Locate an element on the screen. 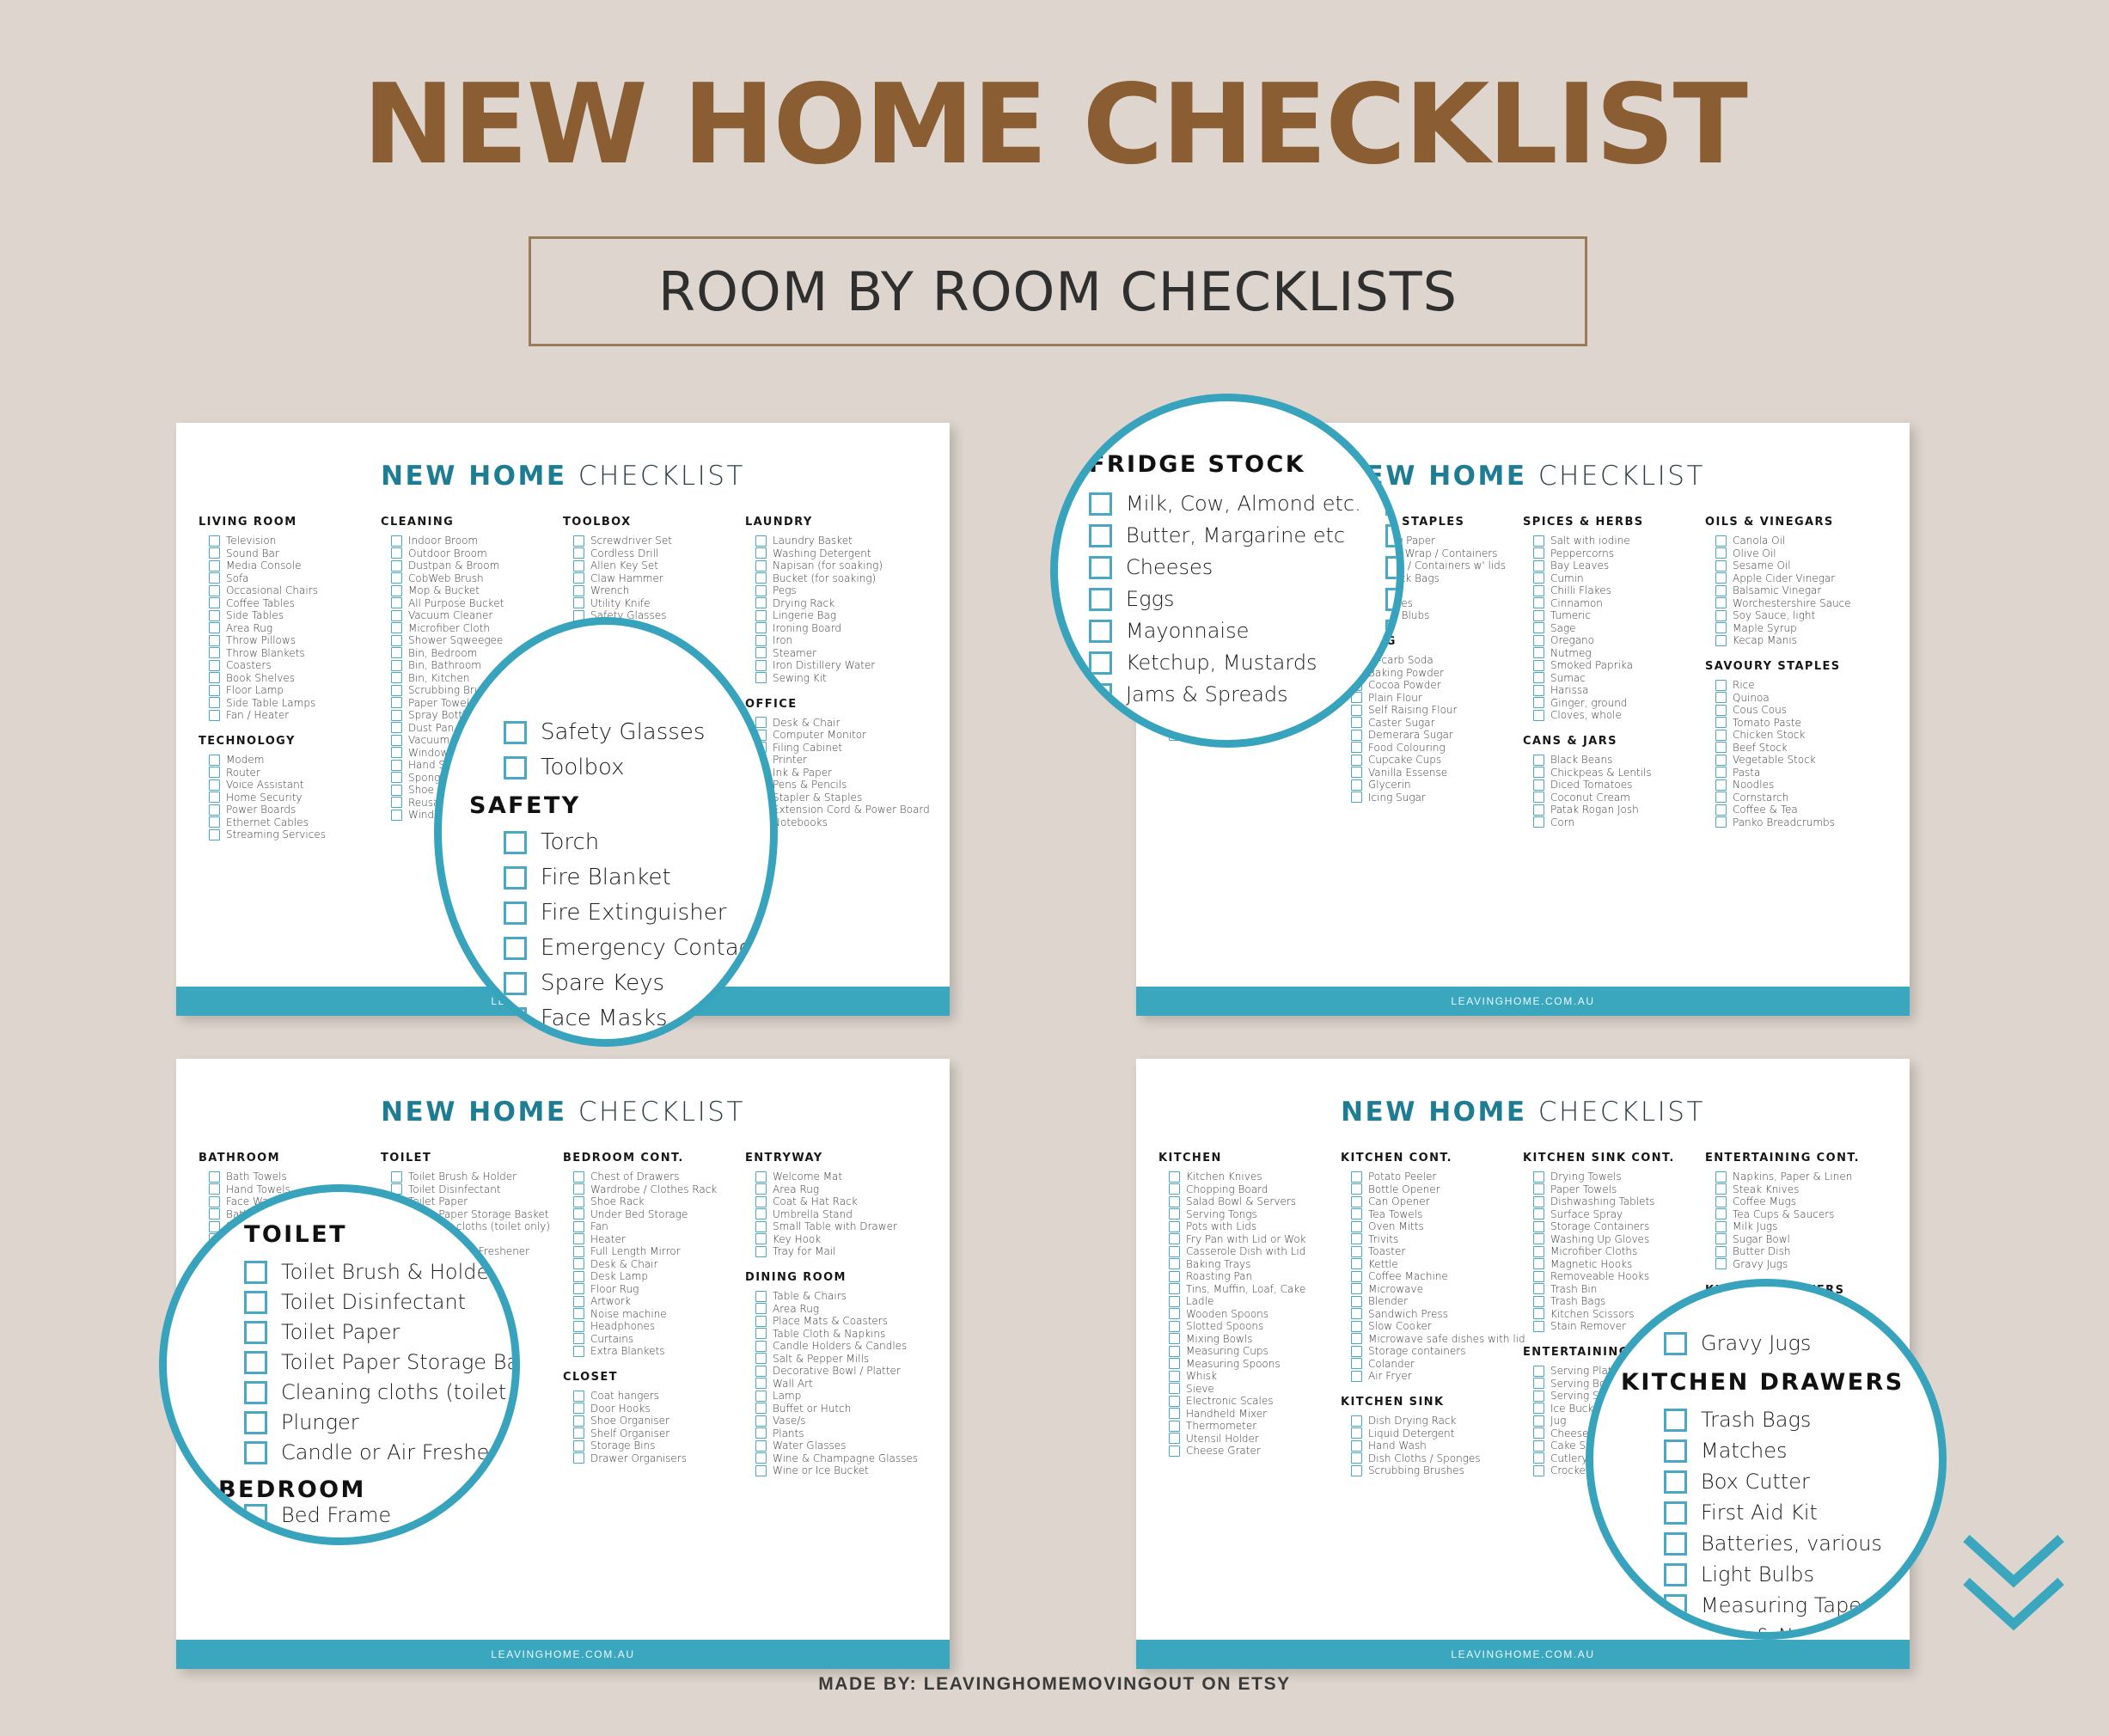  magnified-checklist-item: Cleaning cloths (toilet only) is located at coordinates (378, 1392).